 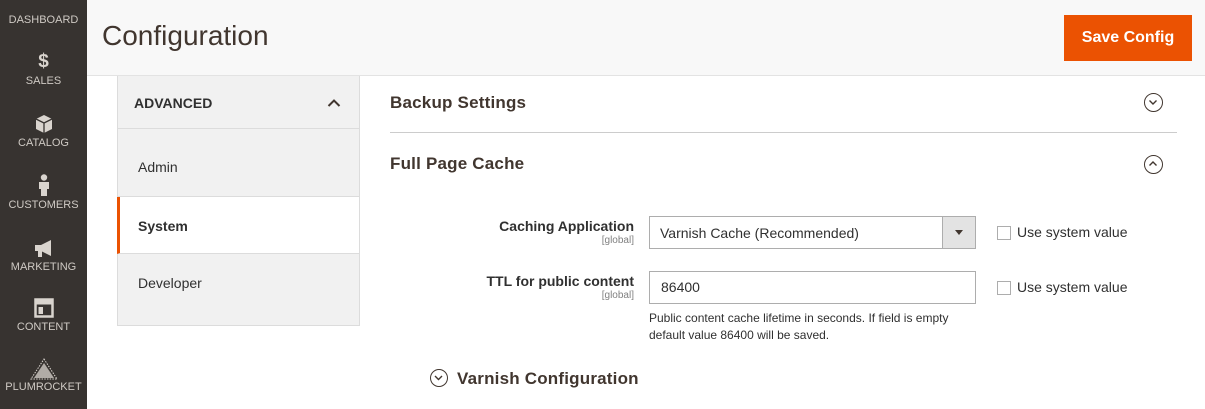 I want to click on nav-item-sales: $ SALES, so click(x=43, y=69).